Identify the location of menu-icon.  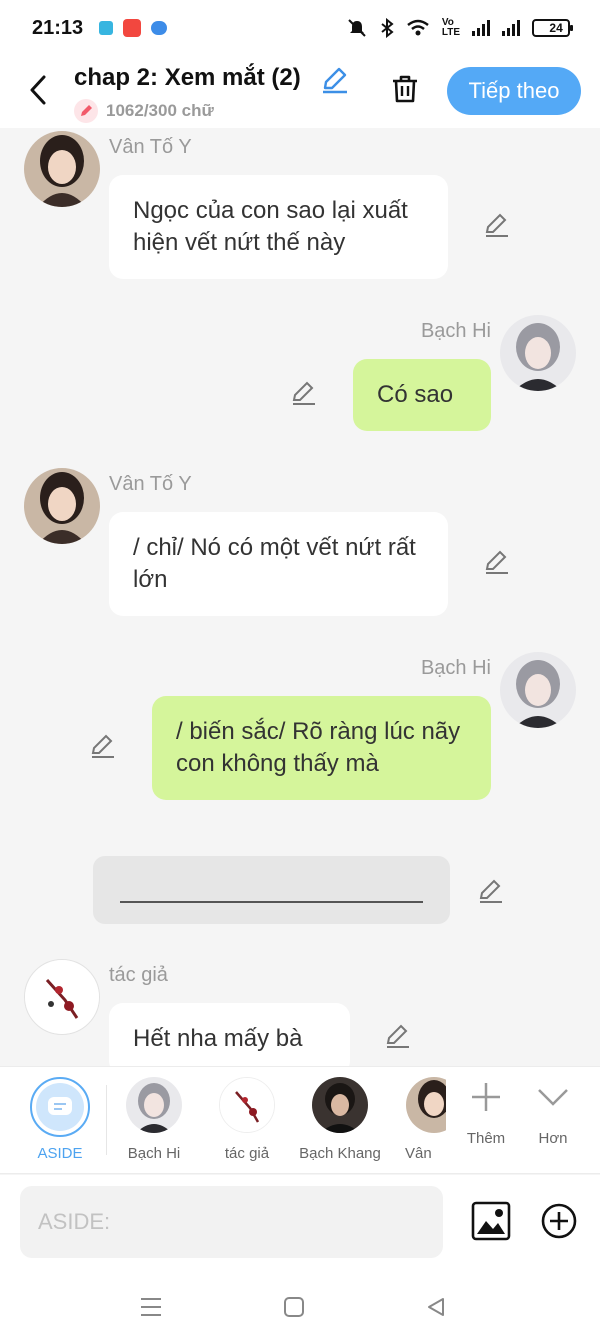
(151, 1307).